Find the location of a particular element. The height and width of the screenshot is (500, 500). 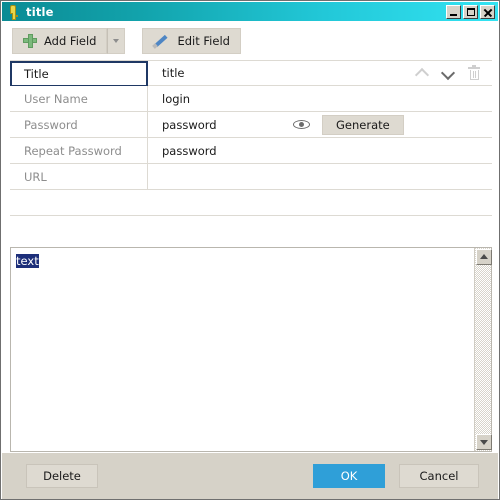

table-row: Title title is located at coordinates (251, 73).